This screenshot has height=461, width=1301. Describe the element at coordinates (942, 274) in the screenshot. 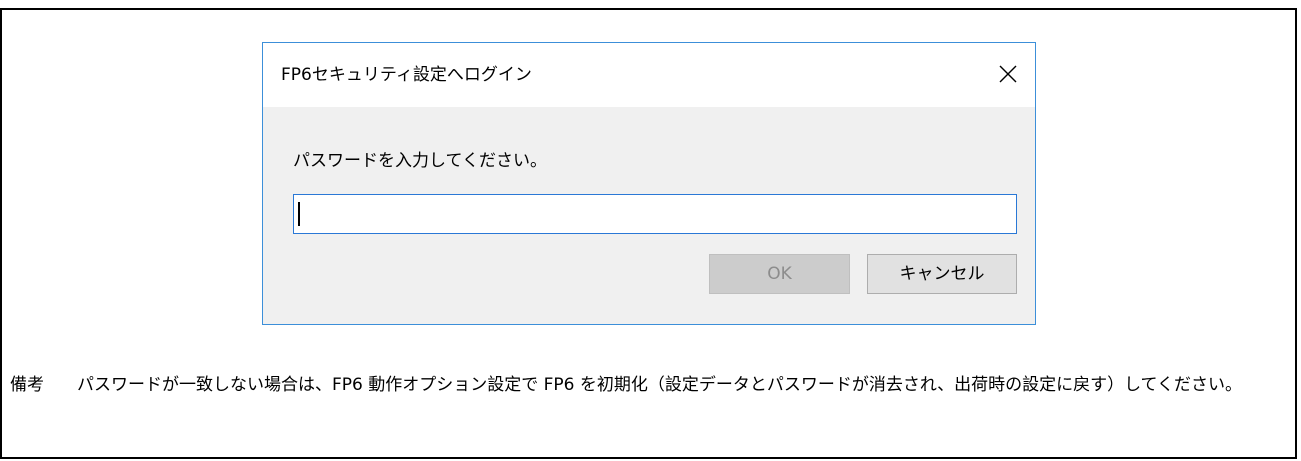

I see `cancel-button: キャンセル` at that location.